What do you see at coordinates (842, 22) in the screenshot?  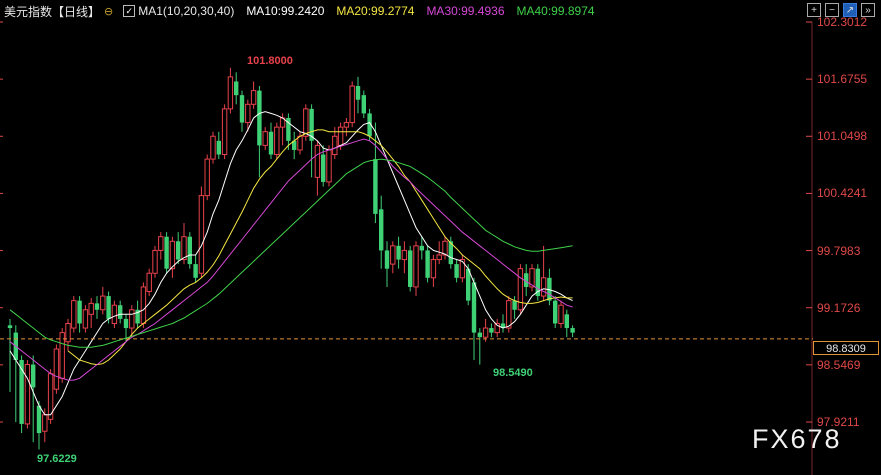 I see `price-axis-label: 102.3012` at bounding box center [842, 22].